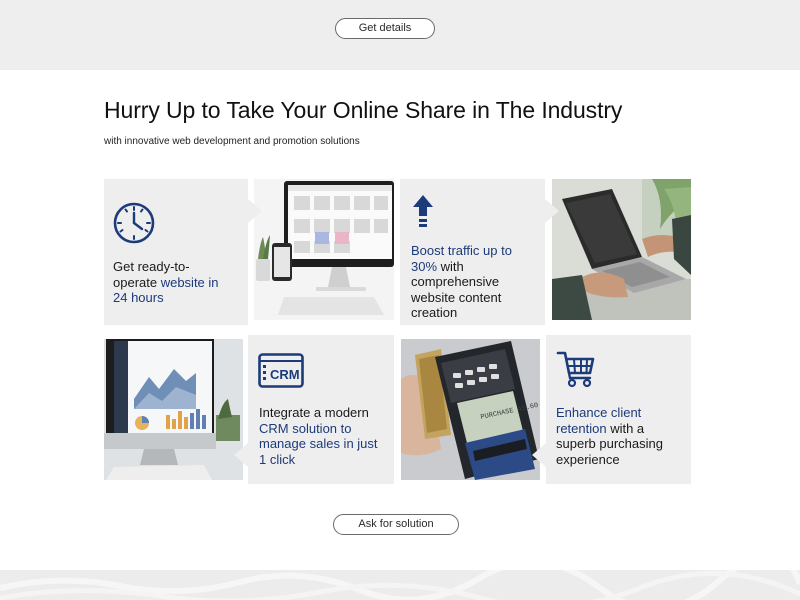 The width and height of the screenshot is (800, 600). What do you see at coordinates (324, 249) in the screenshot?
I see `photo-desktop-monitor-ecommerce` at bounding box center [324, 249].